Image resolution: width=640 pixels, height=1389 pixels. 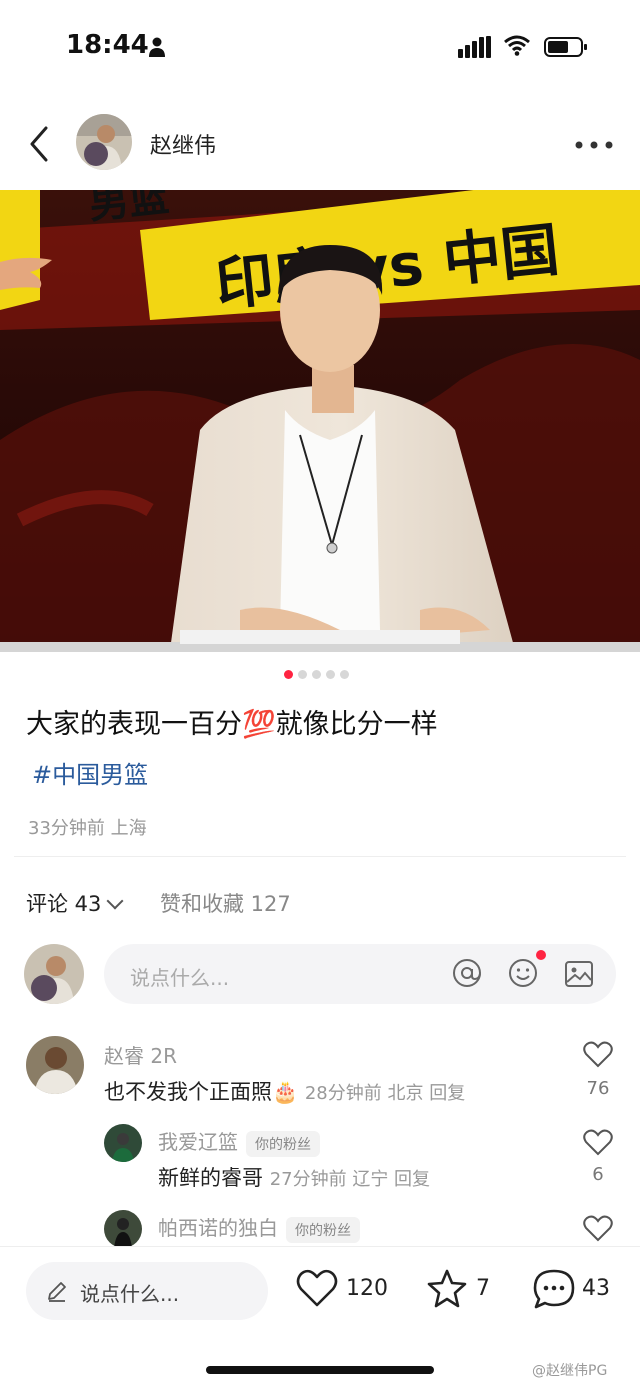 I want to click on author-avatar, so click(x=104, y=142).